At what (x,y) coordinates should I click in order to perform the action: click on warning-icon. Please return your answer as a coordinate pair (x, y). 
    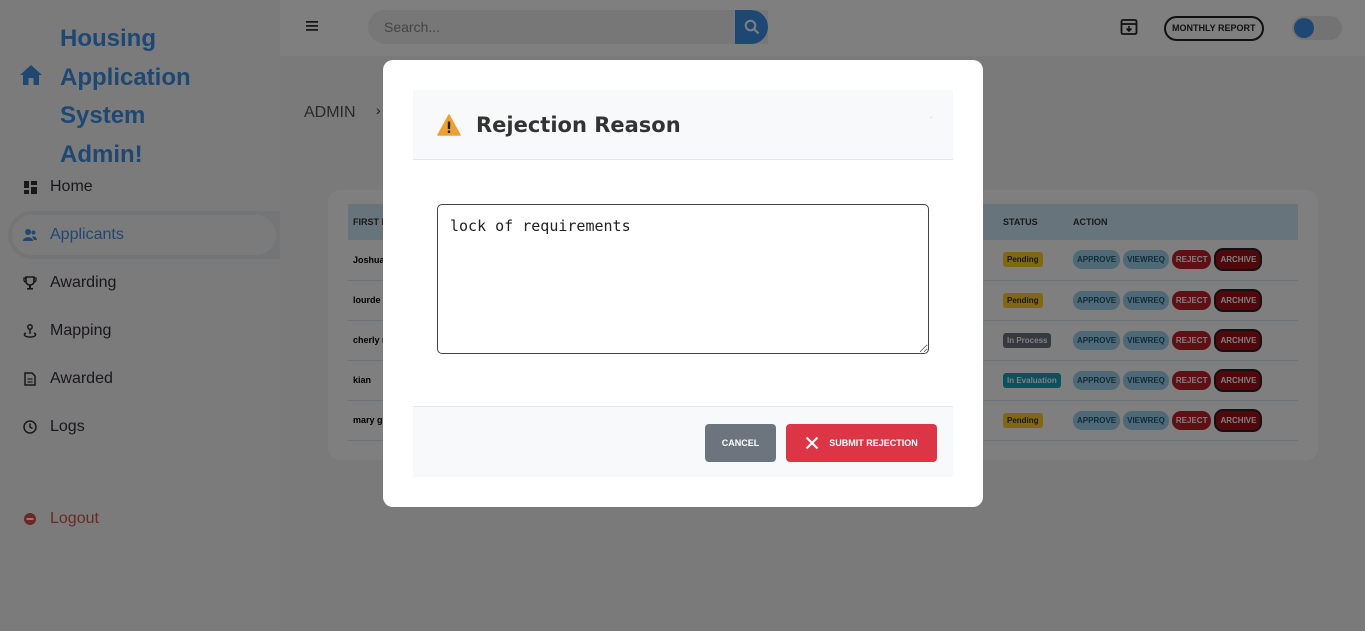
    Looking at the image, I should click on (449, 125).